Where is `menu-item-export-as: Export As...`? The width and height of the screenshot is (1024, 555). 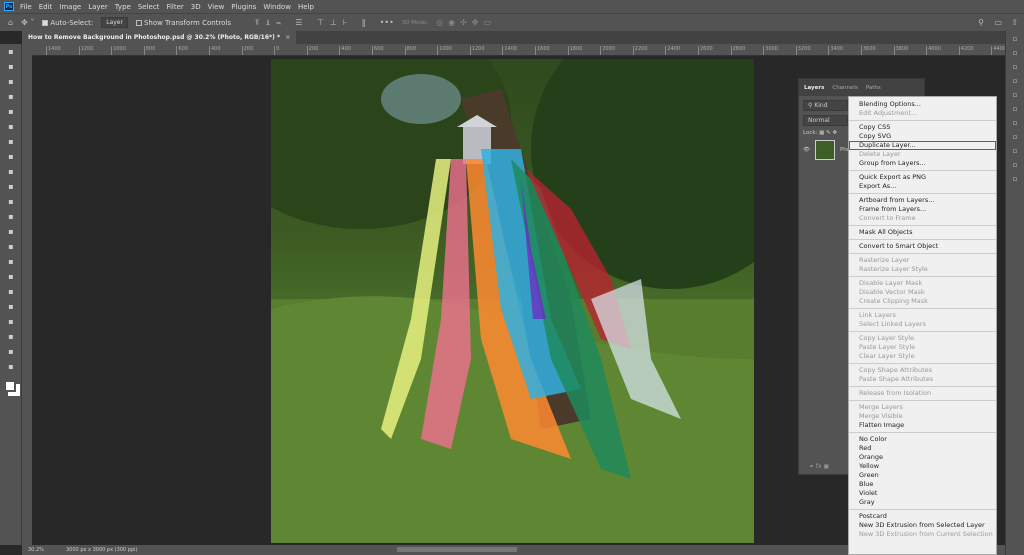 menu-item-export-as: Export As... is located at coordinates (922, 186).